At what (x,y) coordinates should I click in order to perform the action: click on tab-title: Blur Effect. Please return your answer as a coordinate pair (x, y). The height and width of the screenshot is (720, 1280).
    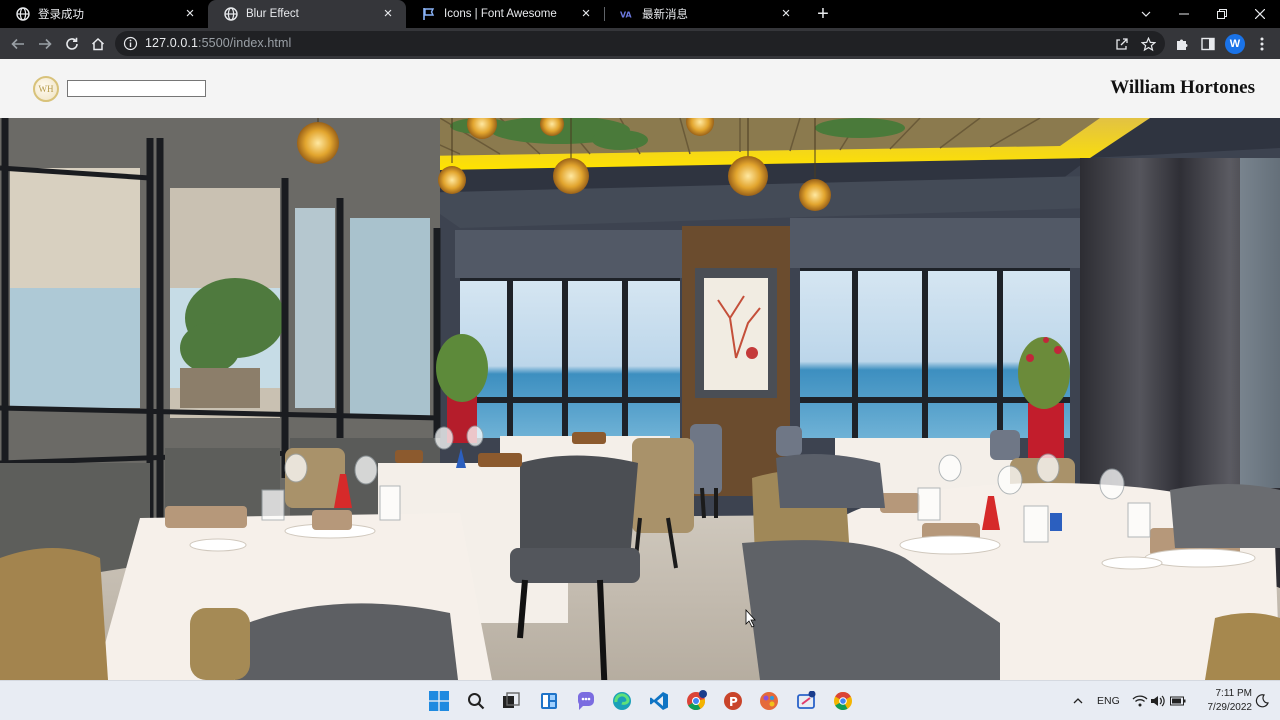
    Looking at the image, I should click on (272, 14).